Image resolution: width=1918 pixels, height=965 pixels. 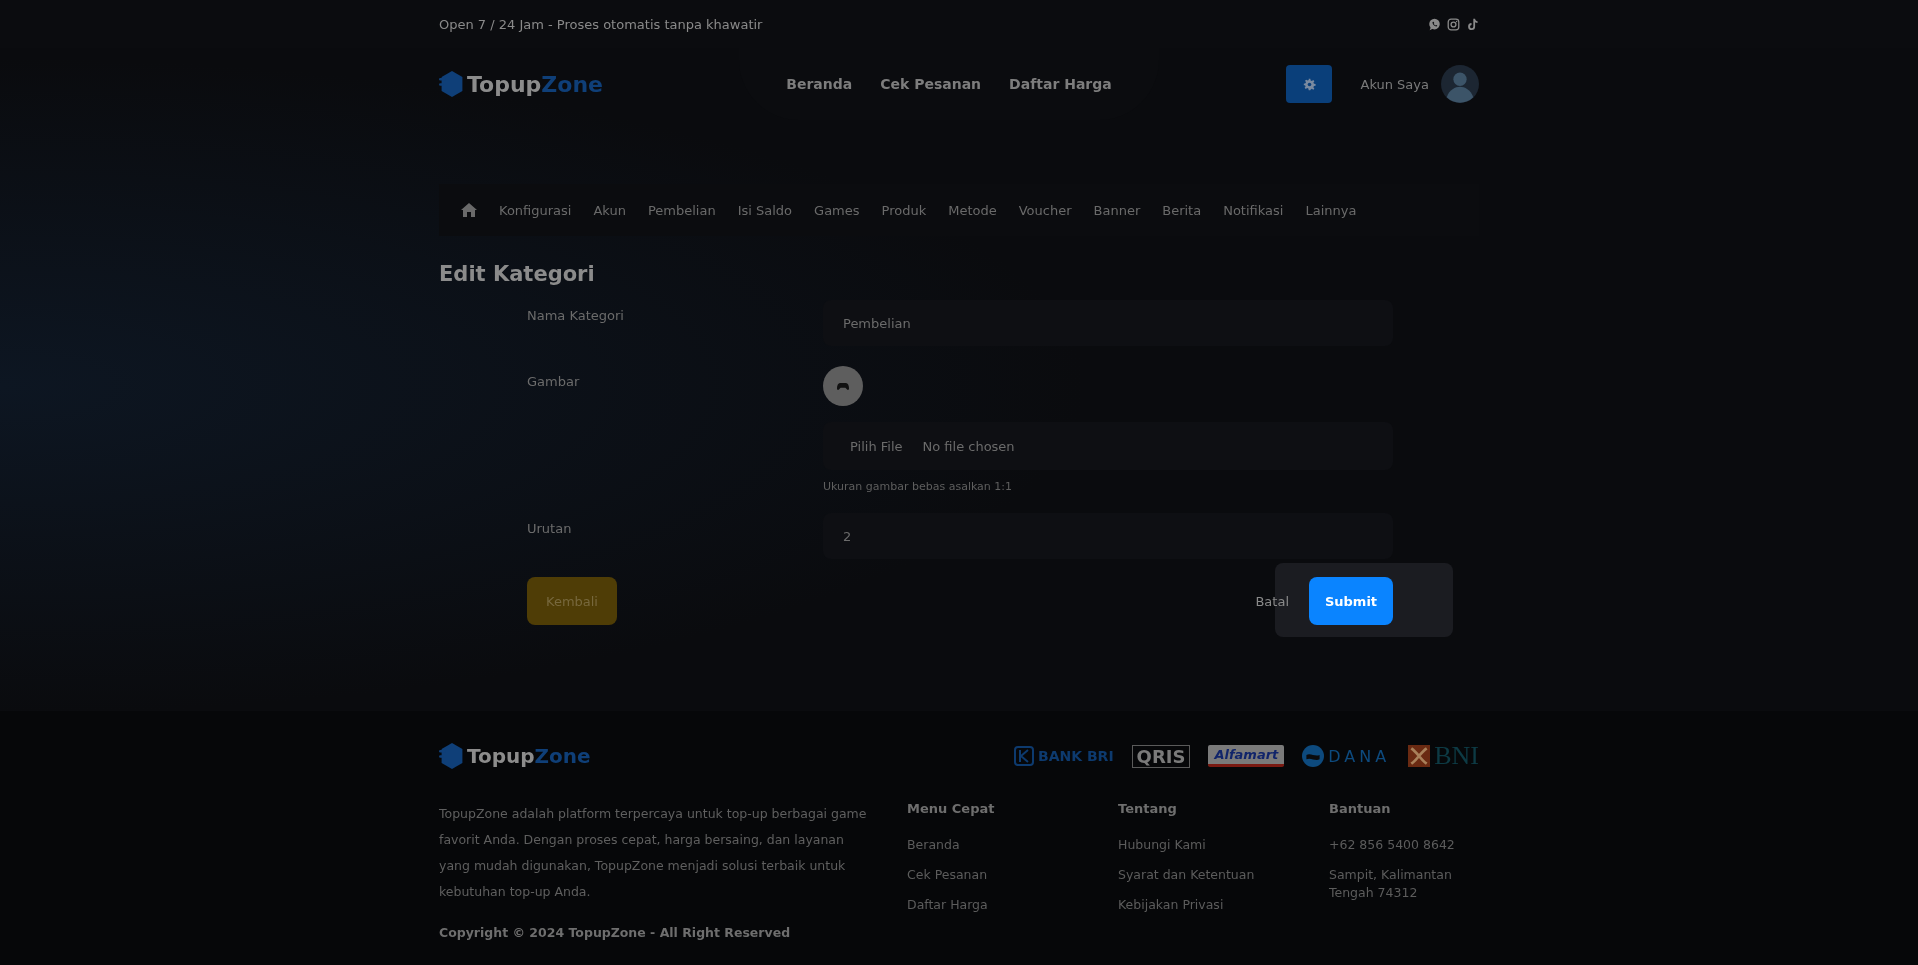 I want to click on admin-menu-item: Games, so click(x=837, y=210).